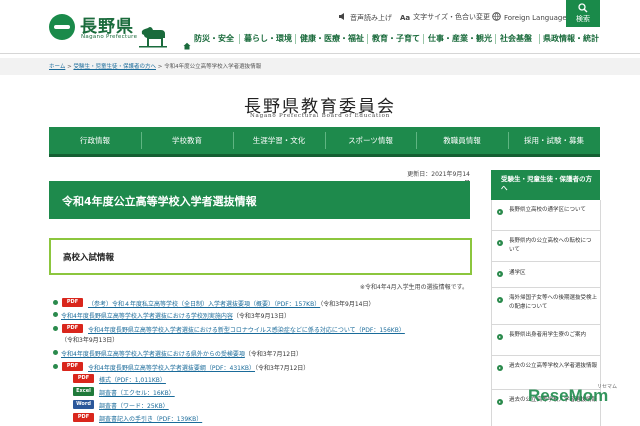  Describe the element at coordinates (153, 354) in the screenshot. I see `out-of-prefecture-link: 令和4年度長野県立高等学校入学者選抜における県外からの受検要項` at that location.